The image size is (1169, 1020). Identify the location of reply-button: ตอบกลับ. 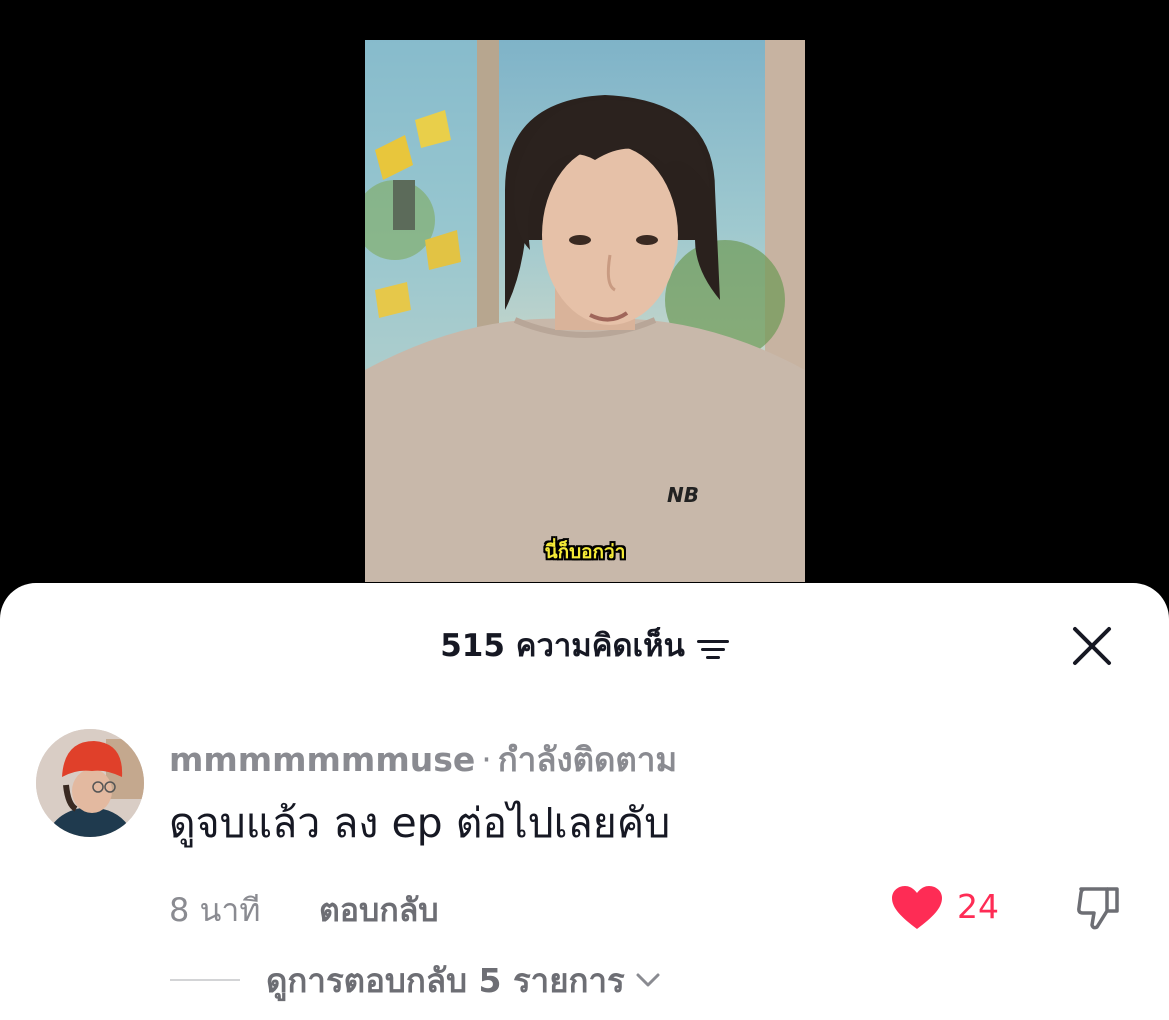
(379, 910).